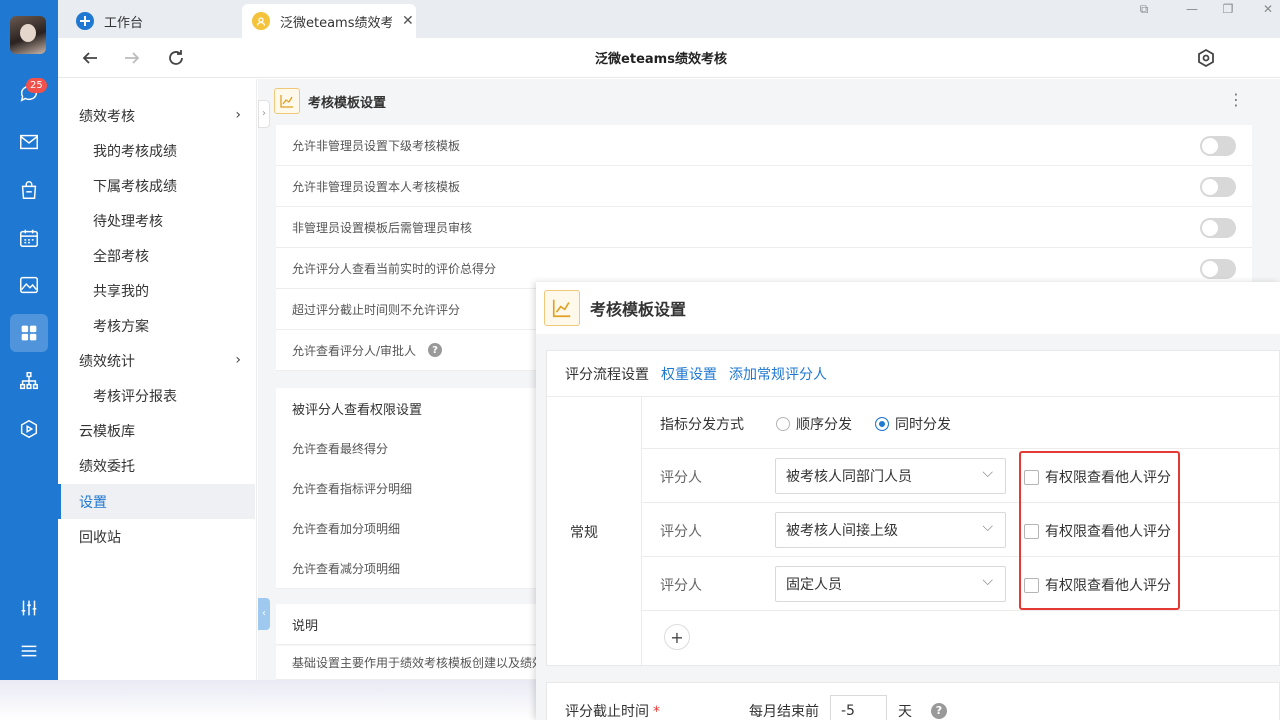 The height and width of the screenshot is (720, 1280). I want to click on sidebar-item-statistics: 绩效统计 ›, so click(156, 360).